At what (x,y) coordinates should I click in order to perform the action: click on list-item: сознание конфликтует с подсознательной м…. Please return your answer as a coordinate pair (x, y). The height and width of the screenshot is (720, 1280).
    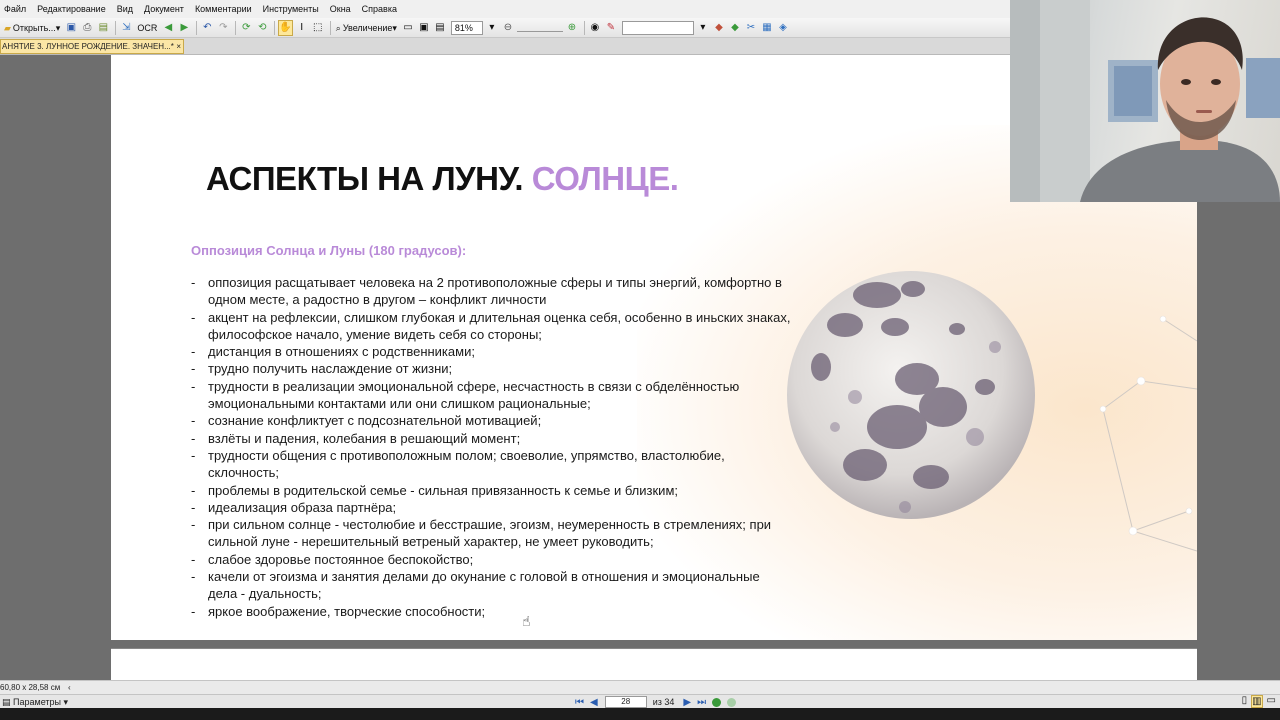
    Looking at the image, I should click on (491, 421).